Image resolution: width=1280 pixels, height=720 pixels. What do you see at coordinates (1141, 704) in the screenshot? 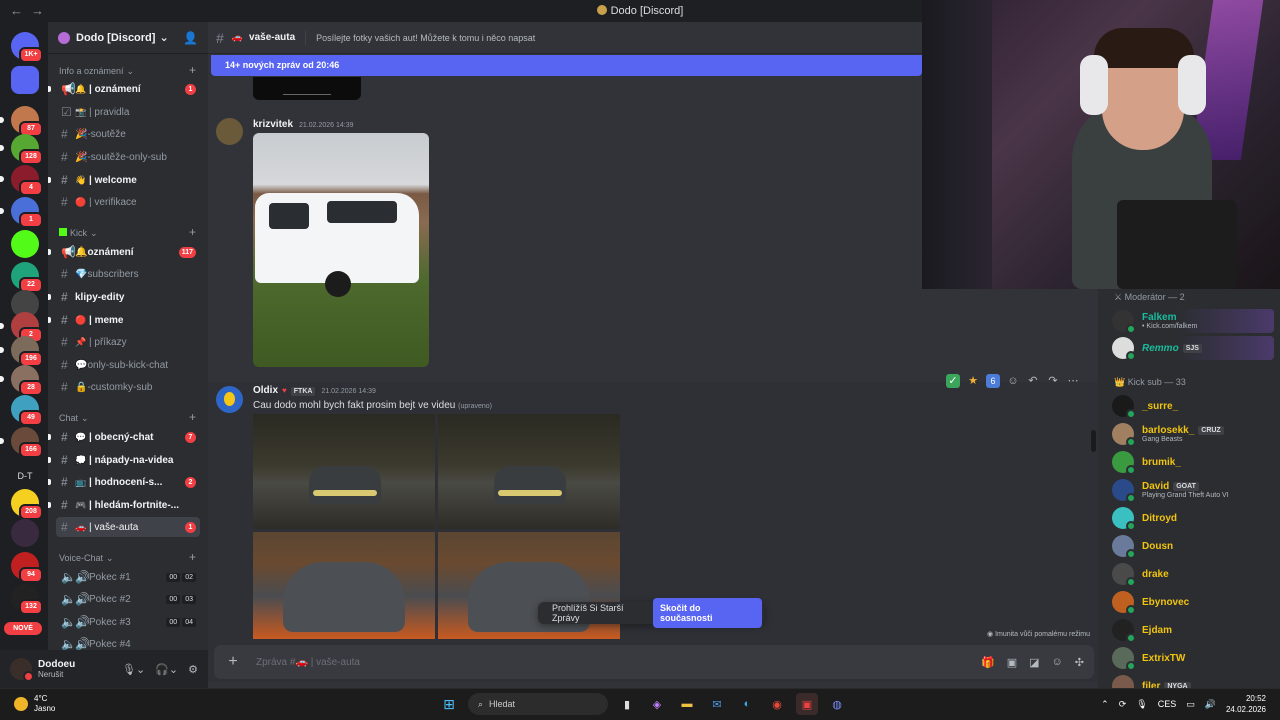
I see `microphone-icon: 🎙` at bounding box center [1141, 704].